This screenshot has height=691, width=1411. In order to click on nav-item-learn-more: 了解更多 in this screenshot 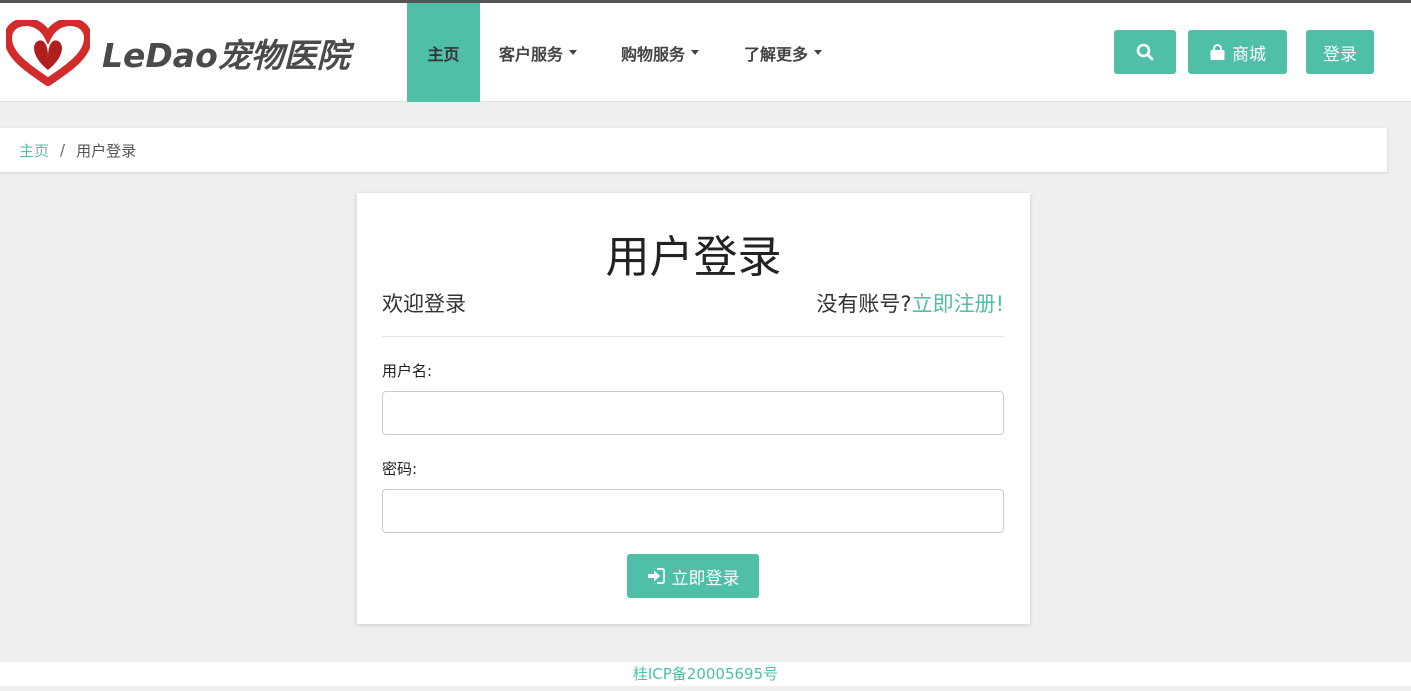, I will do `click(783, 52)`.